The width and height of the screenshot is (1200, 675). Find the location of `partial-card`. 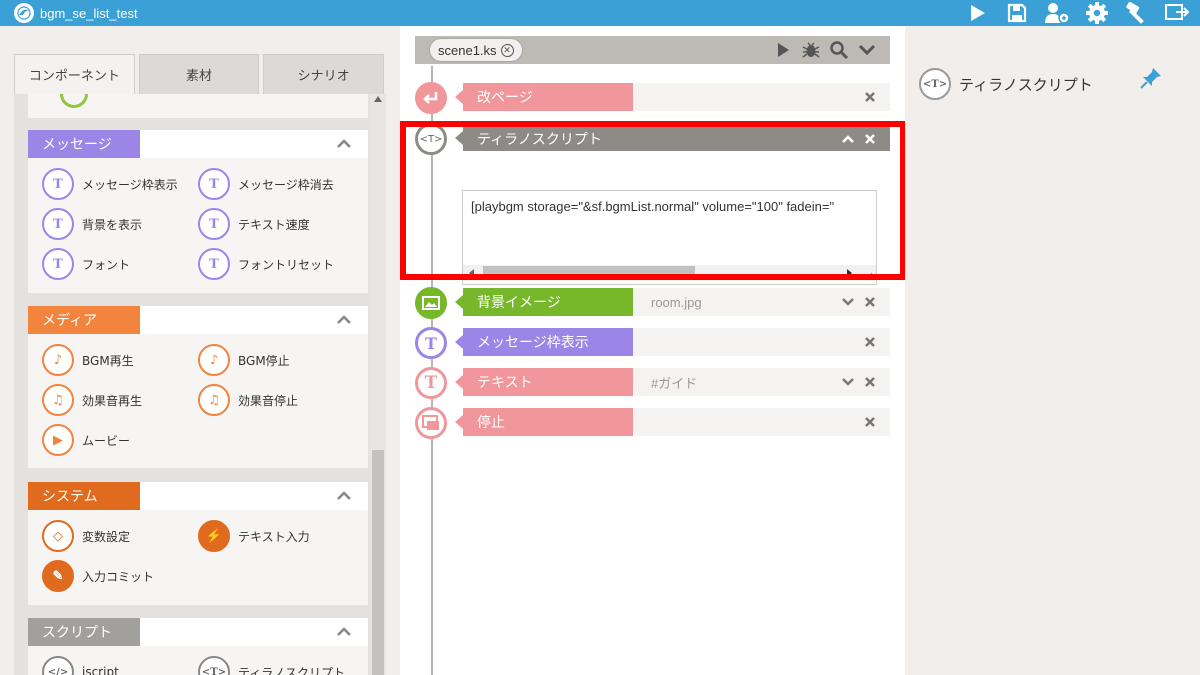

partial-card is located at coordinates (198, 106).